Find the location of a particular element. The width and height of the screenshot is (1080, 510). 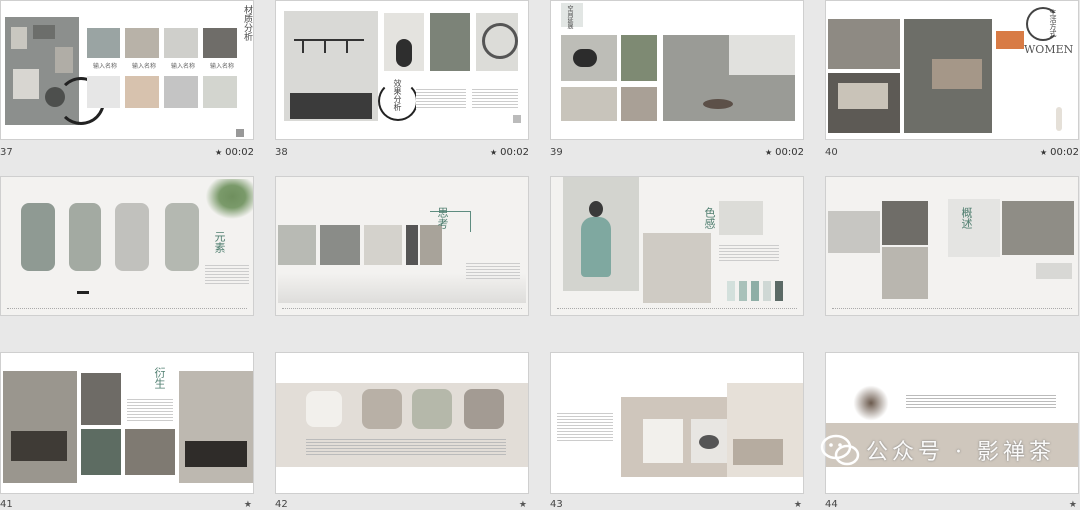

slide-44-thumbnail: 概述 is located at coordinates (952, 246).